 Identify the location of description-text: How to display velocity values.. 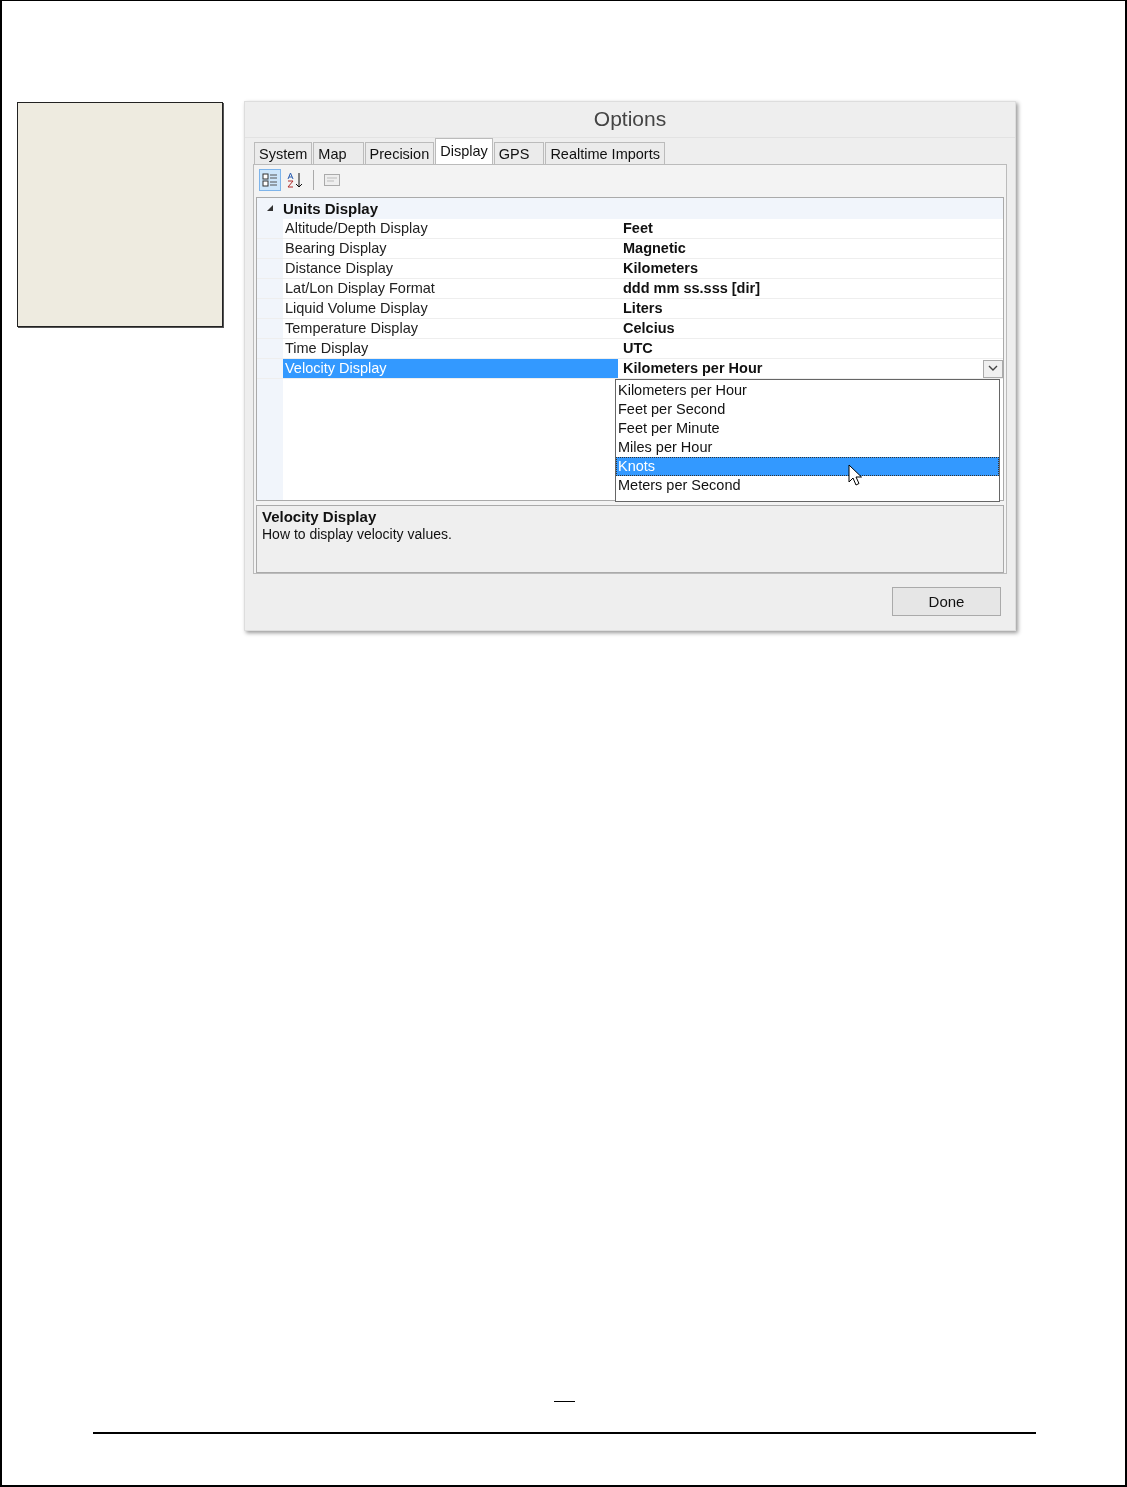
(357, 533).